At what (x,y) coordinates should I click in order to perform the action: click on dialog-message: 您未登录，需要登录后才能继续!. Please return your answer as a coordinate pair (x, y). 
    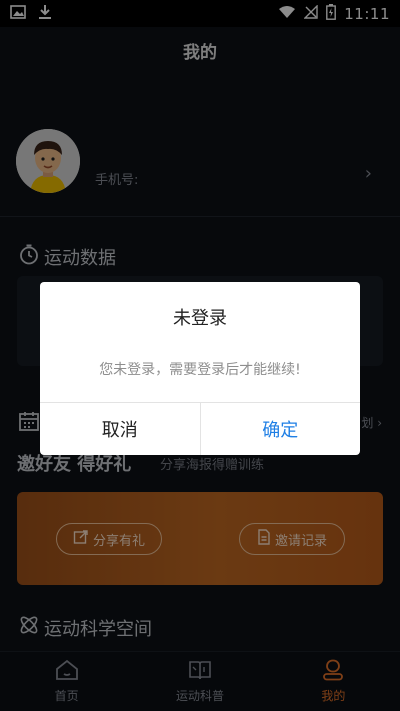
    Looking at the image, I should click on (200, 370).